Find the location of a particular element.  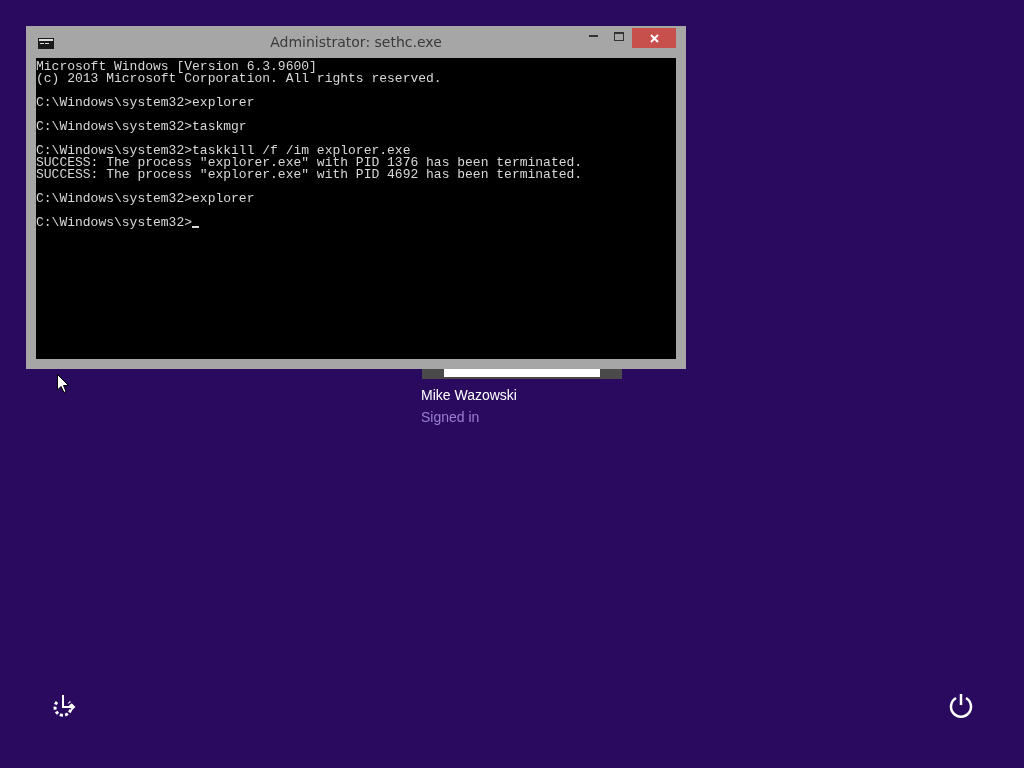

maximize-icon is located at coordinates (619, 36).